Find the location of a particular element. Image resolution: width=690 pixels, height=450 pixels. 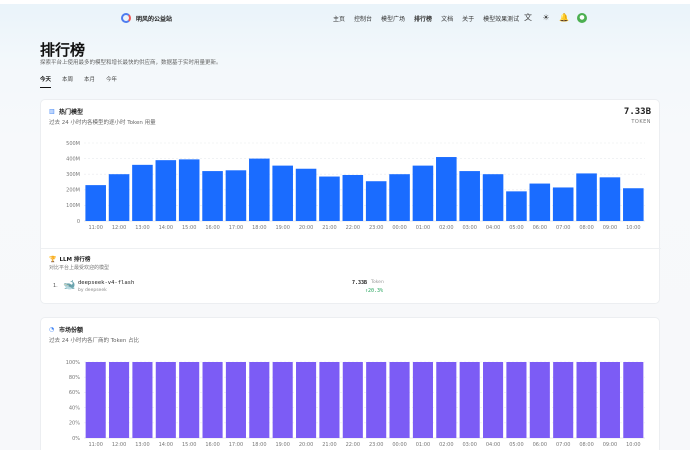

x-tick-label: 19:00 is located at coordinates (282, 445).